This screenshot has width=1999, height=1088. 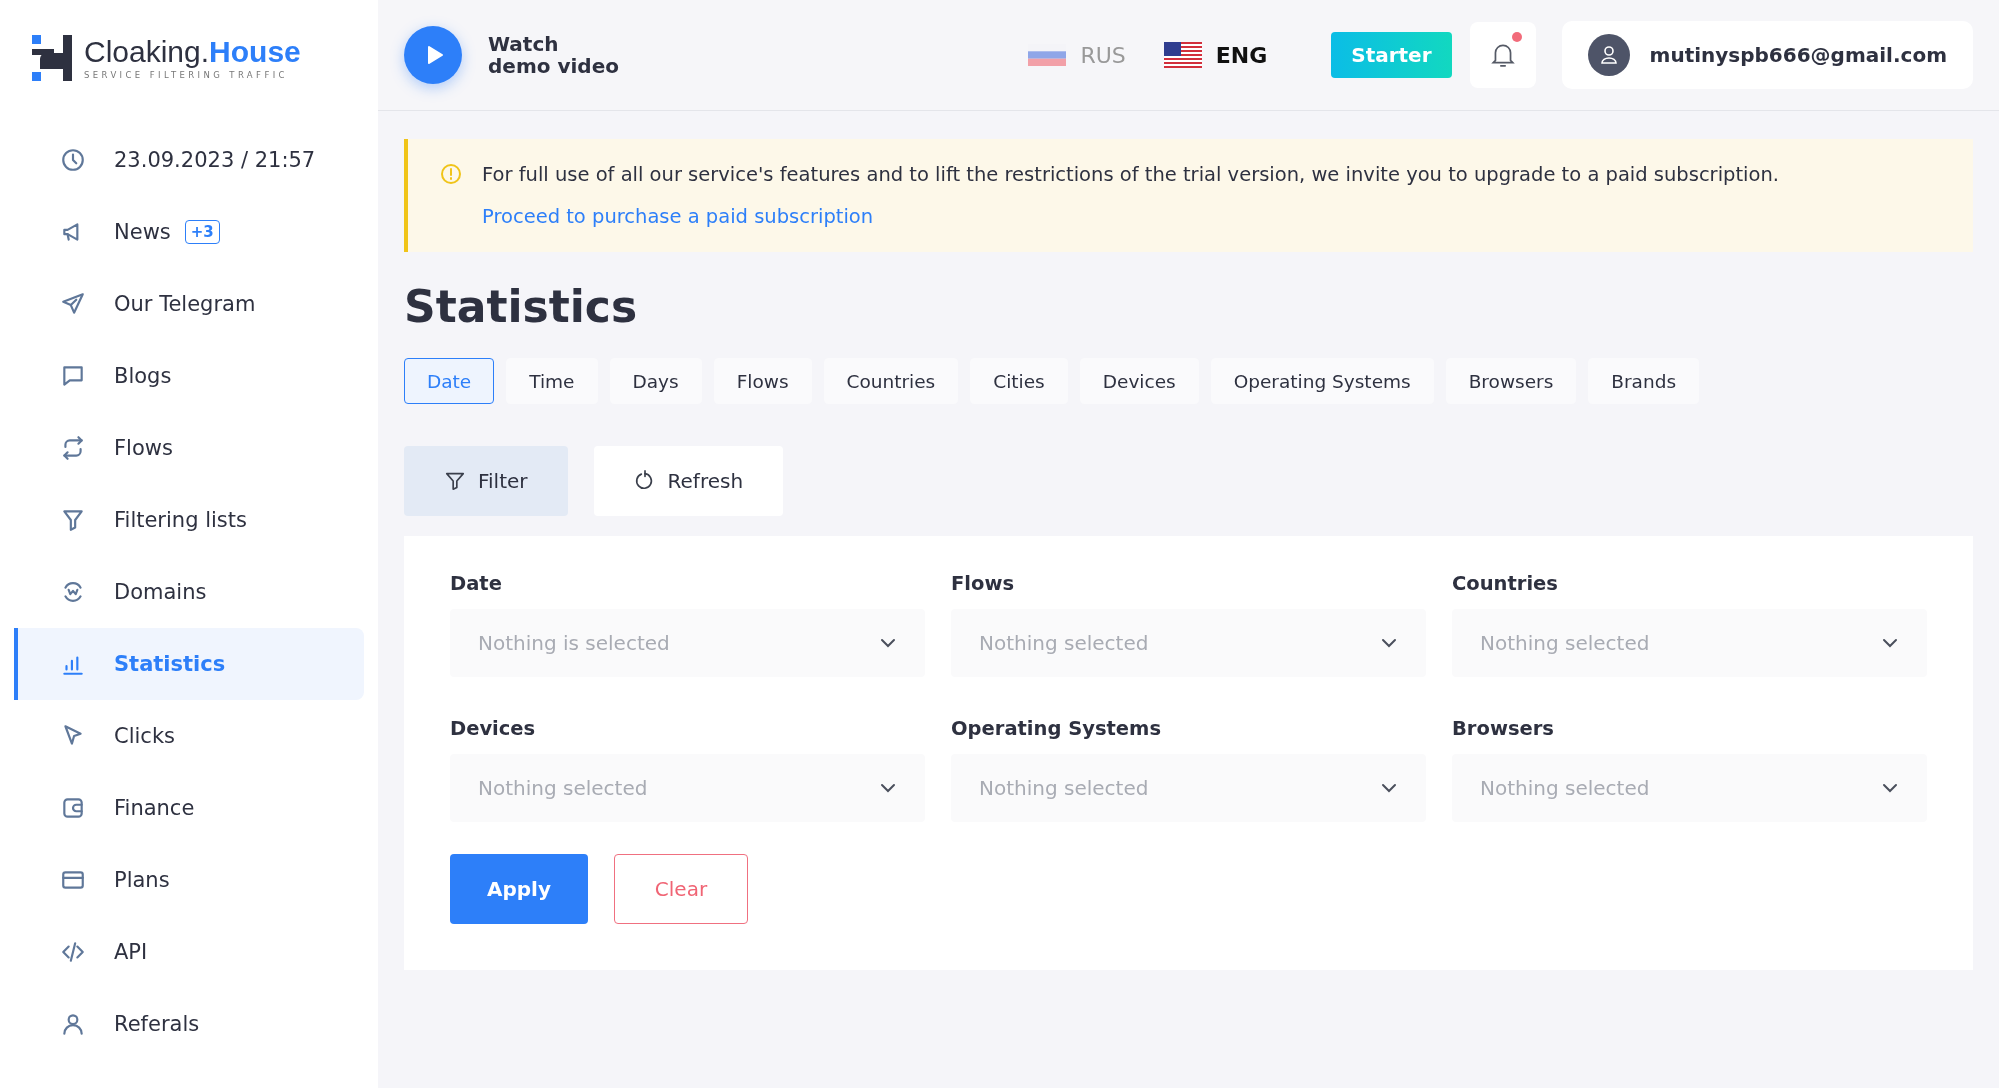 What do you see at coordinates (688, 481) in the screenshot?
I see `refresh-button: Refresh` at bounding box center [688, 481].